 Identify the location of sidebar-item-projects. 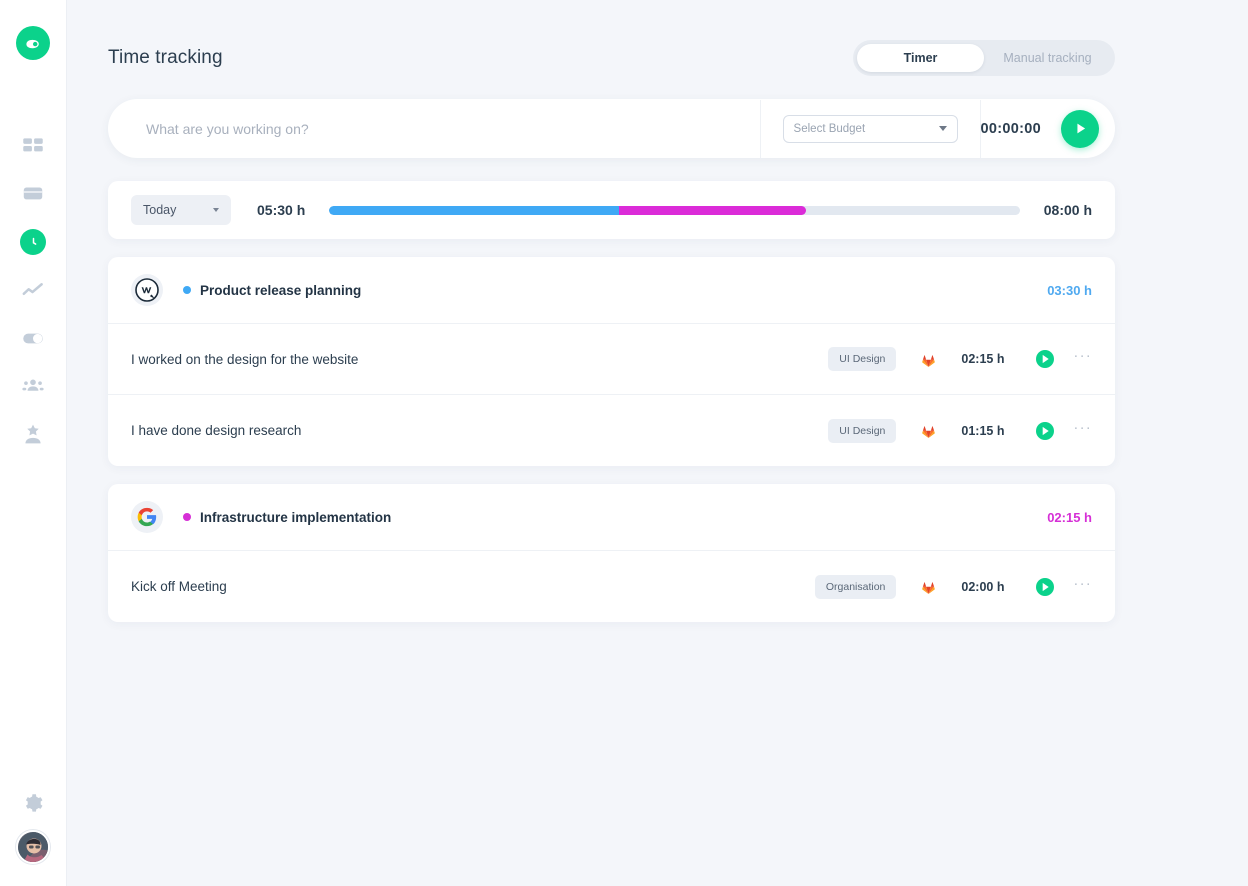
(33, 194).